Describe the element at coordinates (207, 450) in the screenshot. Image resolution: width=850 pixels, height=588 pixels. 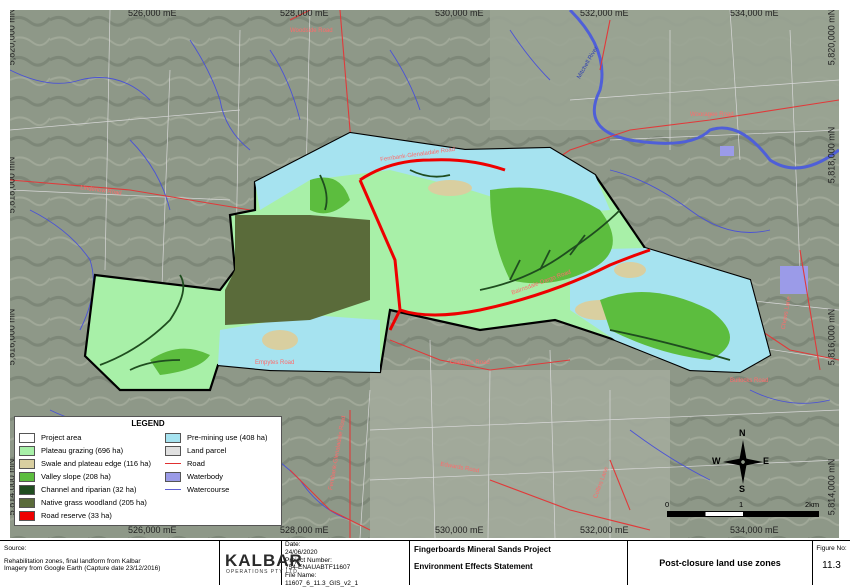
I see `legend-label: Land parcel` at that location.